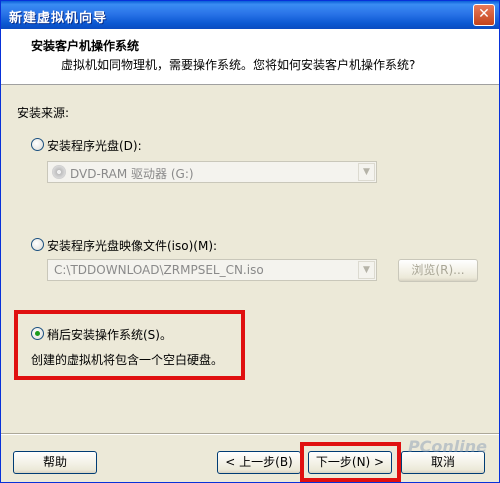 The height and width of the screenshot is (483, 500). What do you see at coordinates (37, 144) in the screenshot?
I see `radio-installer-disc` at bounding box center [37, 144].